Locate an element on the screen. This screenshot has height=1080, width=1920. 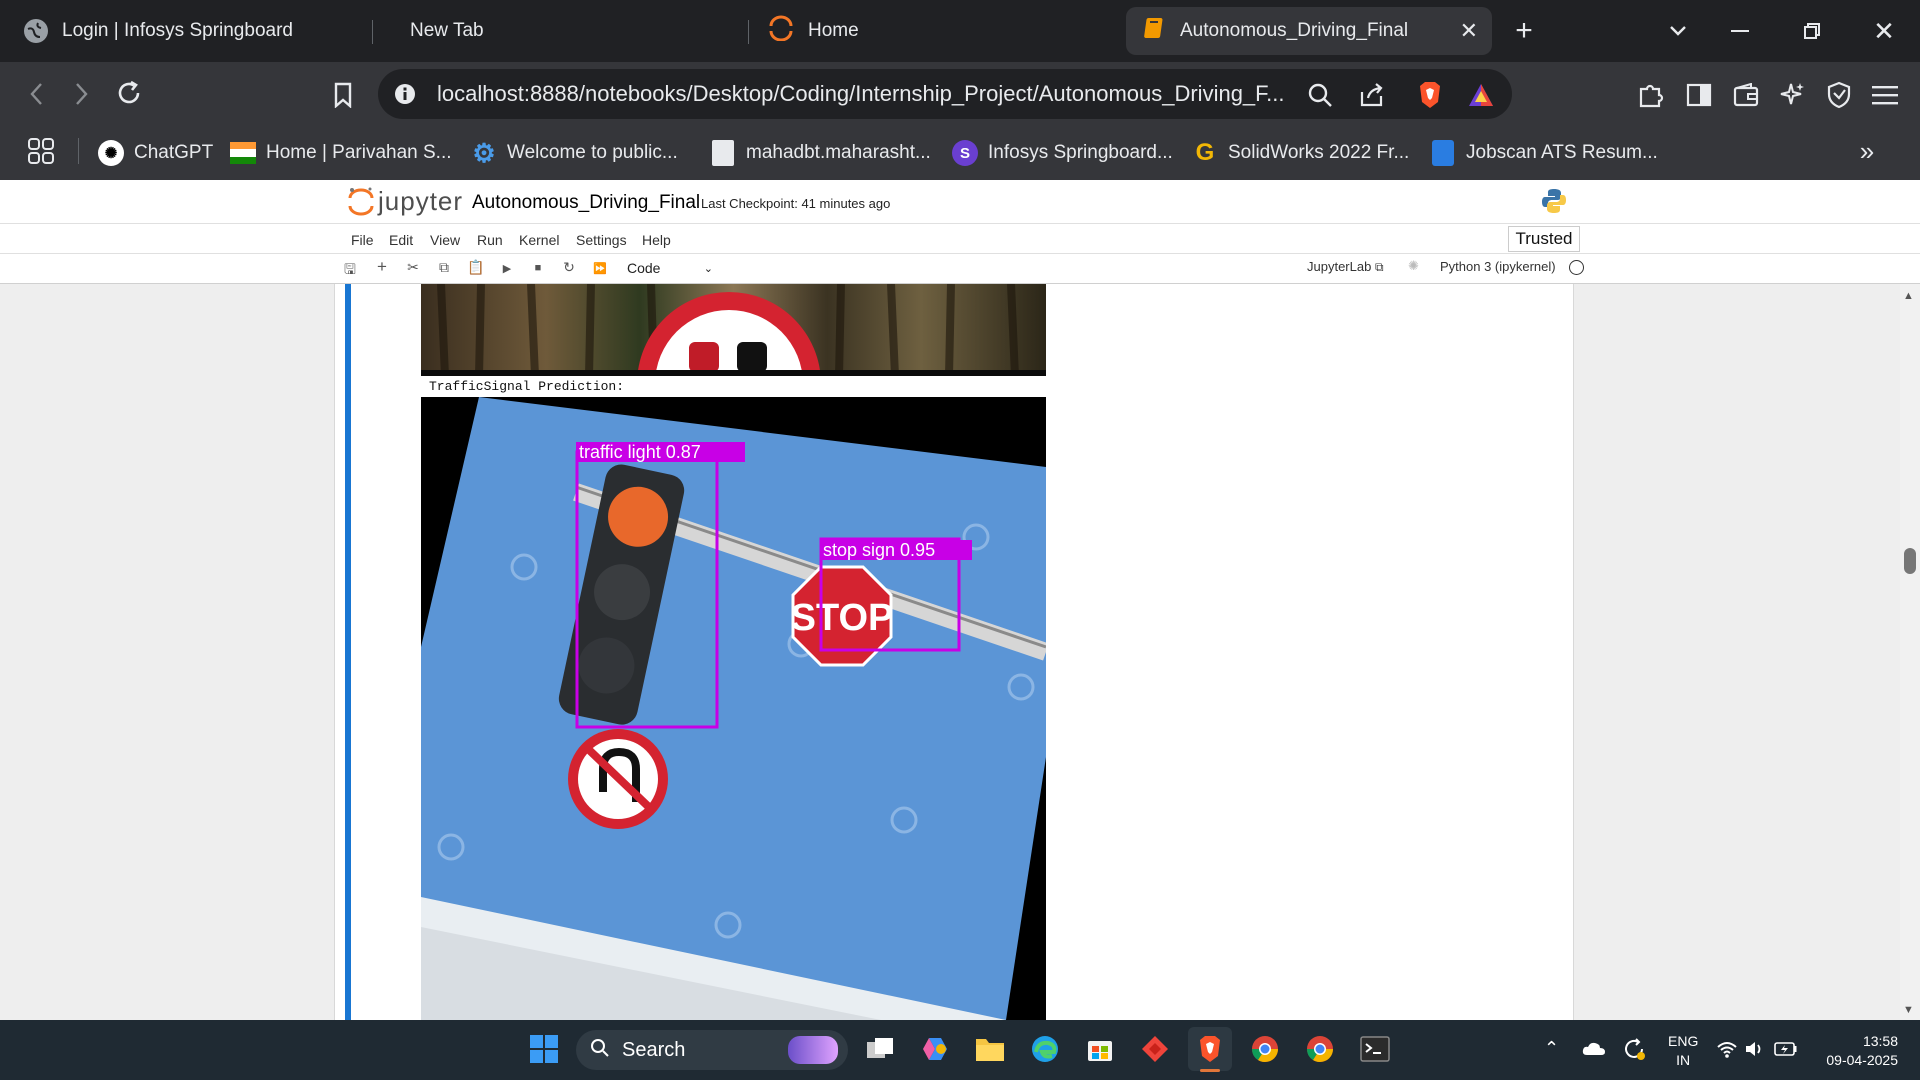
tab-label: Home is located at coordinates (833, 30).